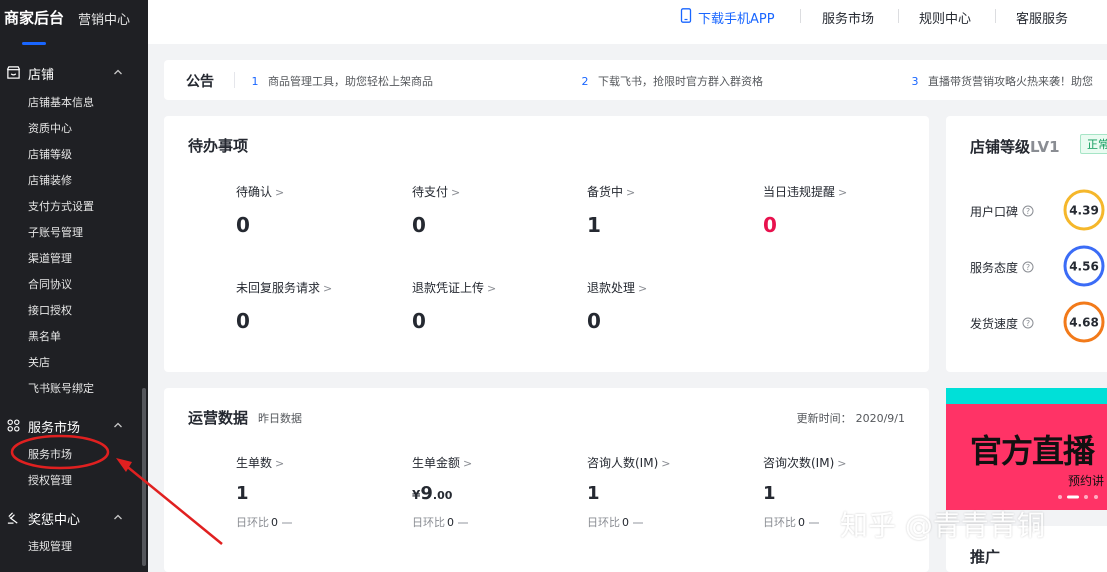 Image resolution: width=1107 pixels, height=572 pixels. What do you see at coordinates (1084, 267) in the screenshot?
I see `score-value: 4.56` at bounding box center [1084, 267].